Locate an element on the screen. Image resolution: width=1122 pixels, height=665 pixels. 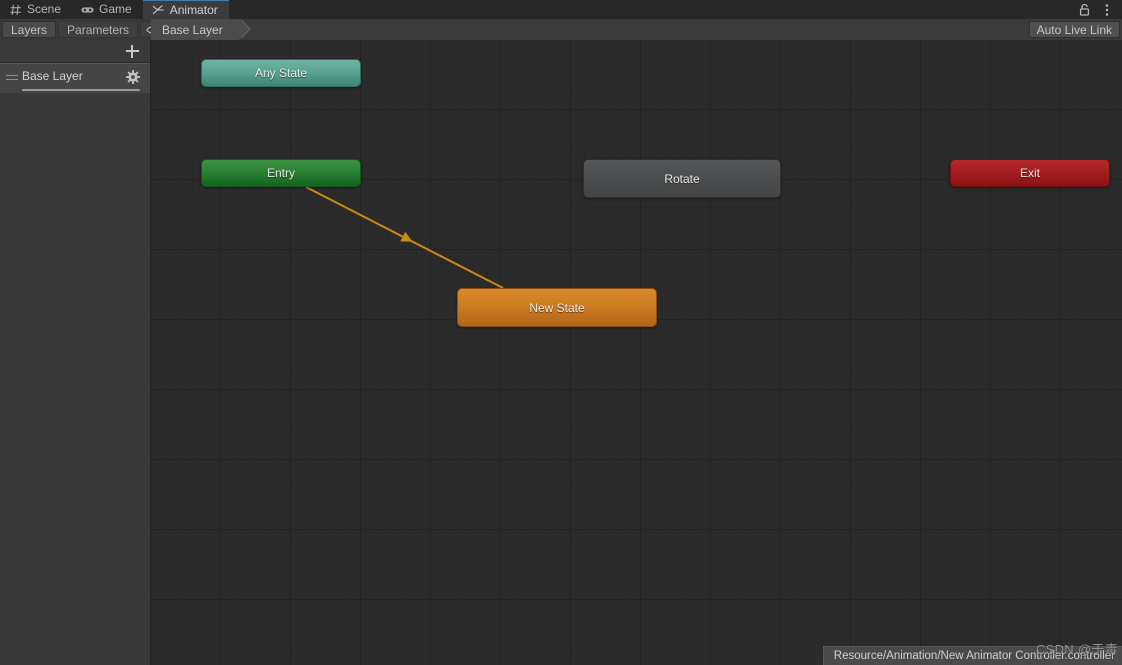
state-node-label: Exit is located at coordinates (1029, 173).